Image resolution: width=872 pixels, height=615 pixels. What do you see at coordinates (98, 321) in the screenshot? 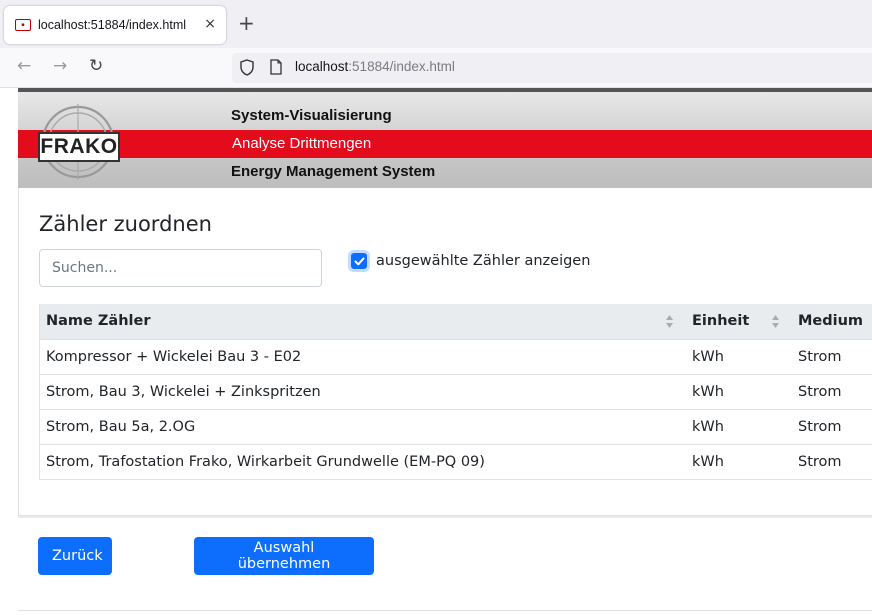
I see `column-header-name-label: Name Zähler` at bounding box center [98, 321].